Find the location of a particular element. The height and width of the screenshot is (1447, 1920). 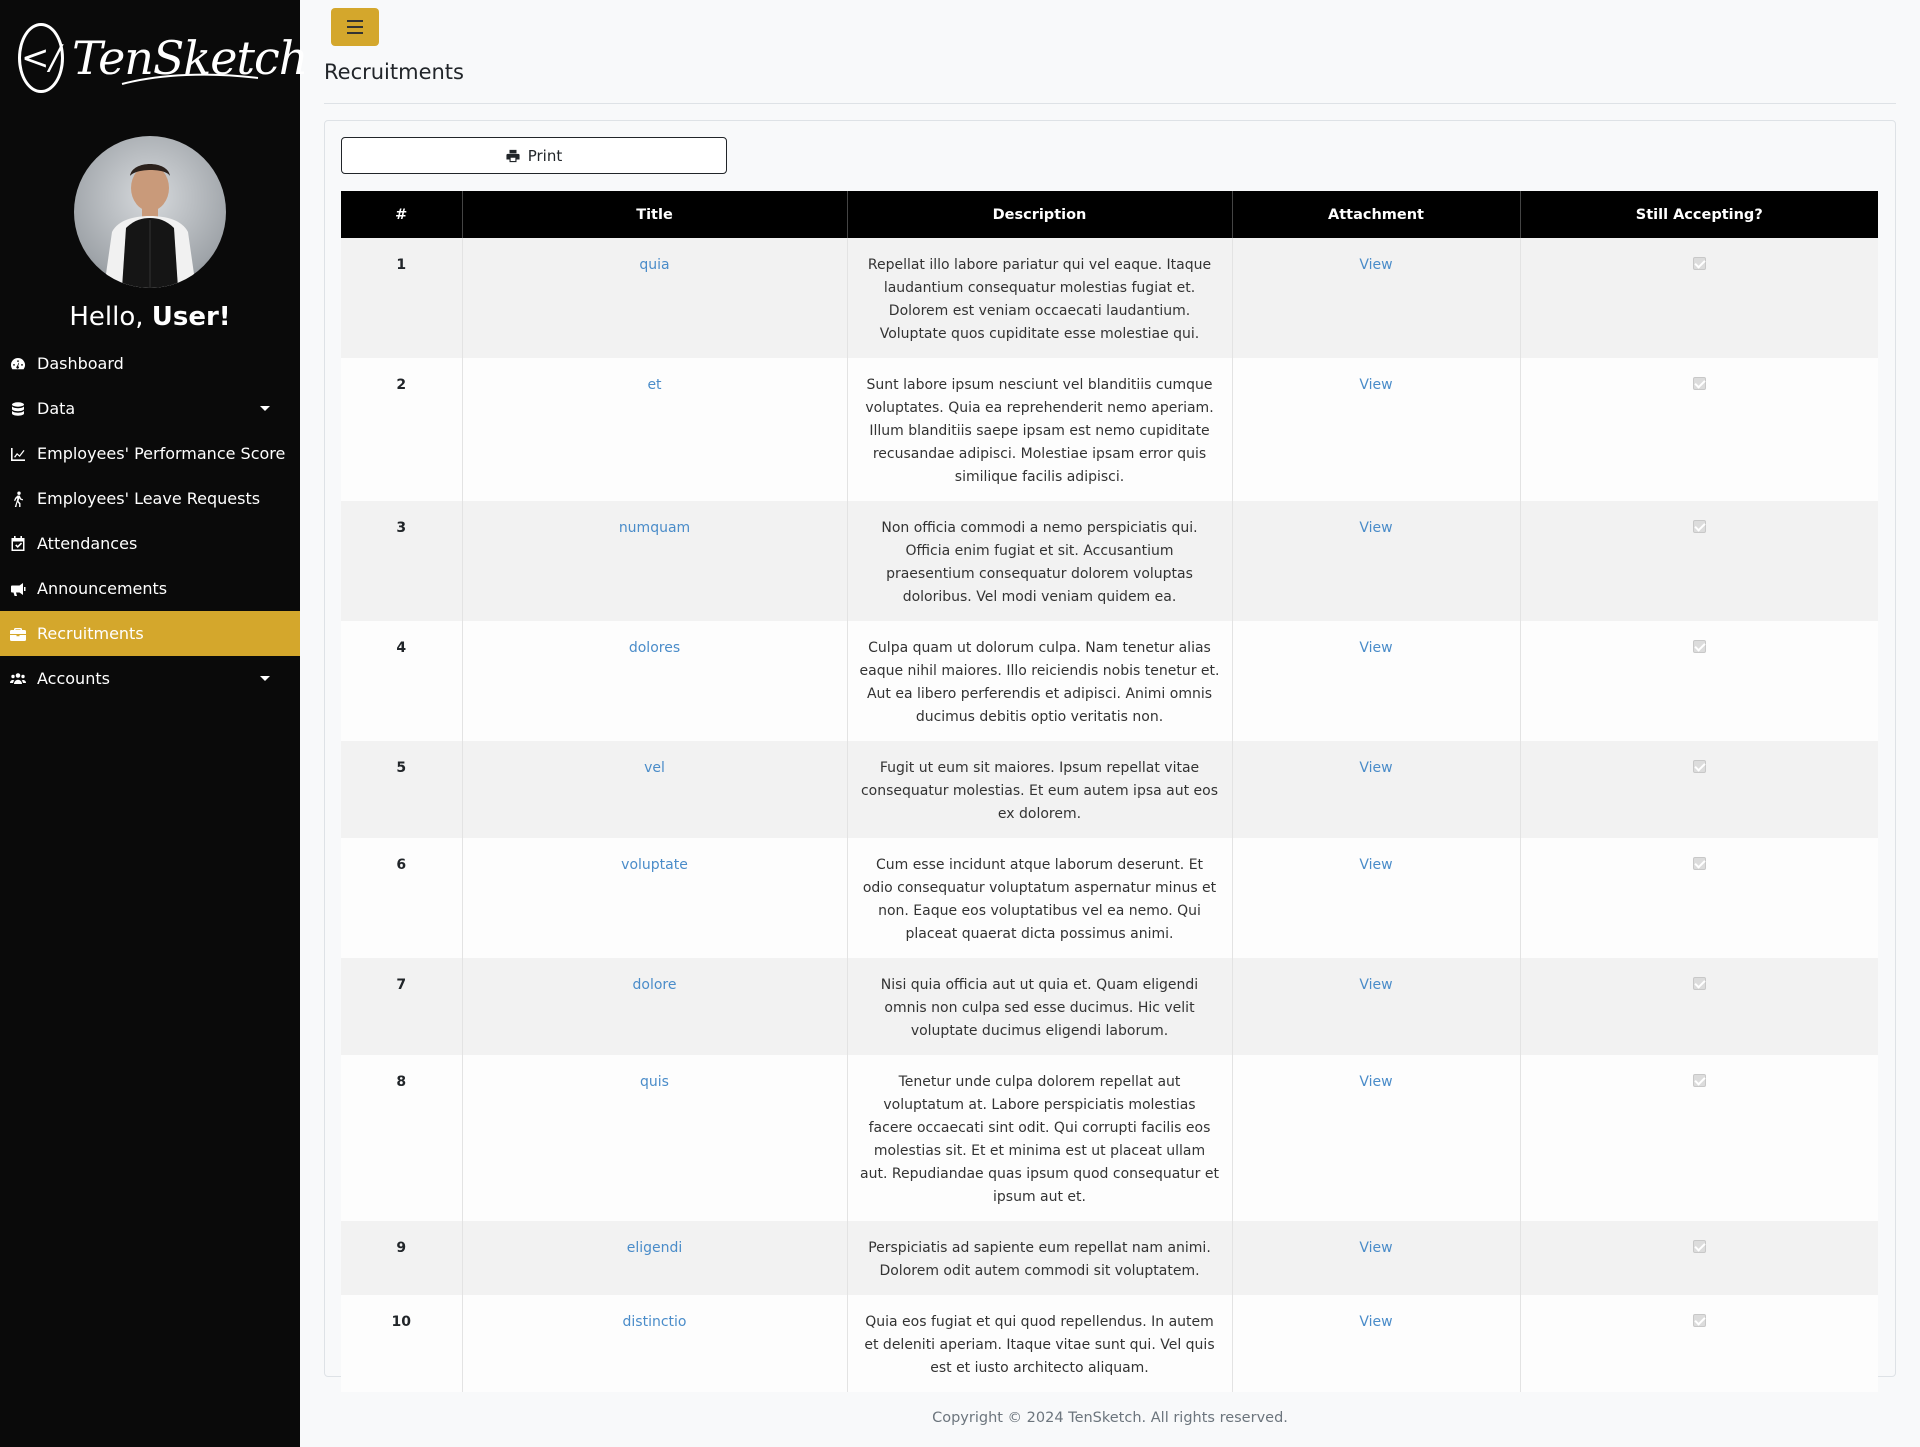

code-logo-icon: </ is located at coordinates (41, 58).